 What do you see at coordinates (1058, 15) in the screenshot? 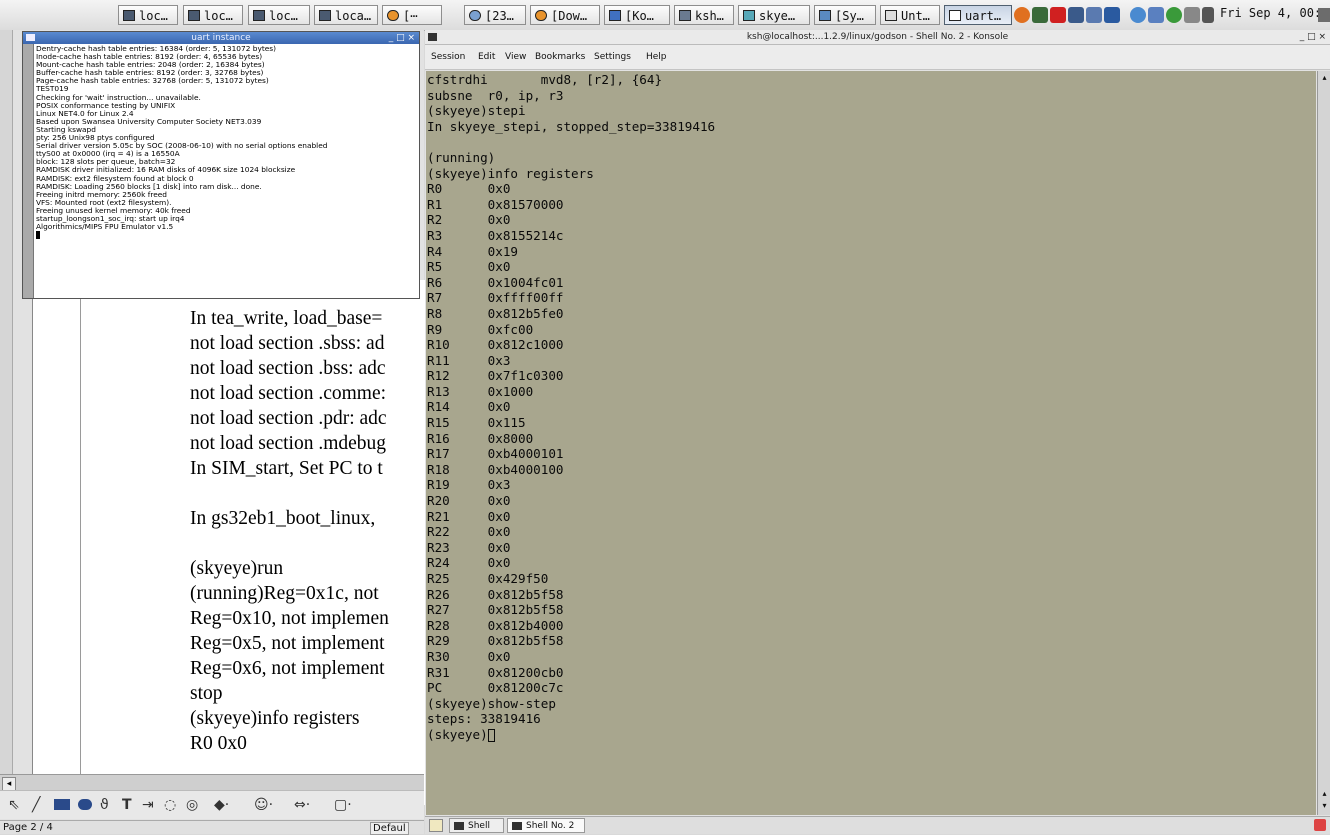
I see `pdf-icon` at bounding box center [1058, 15].